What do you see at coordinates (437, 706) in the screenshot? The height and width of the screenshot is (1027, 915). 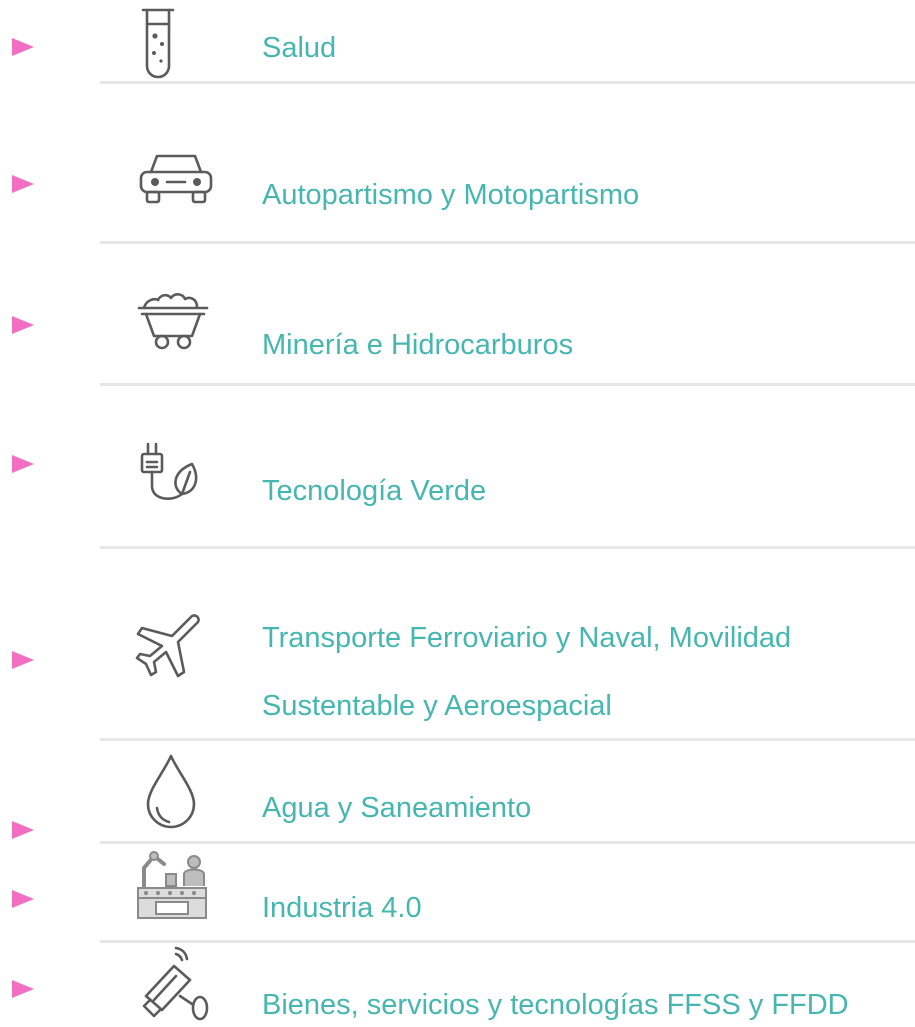 I see `category-label-line2: Sustentable y Aeroespacial` at bounding box center [437, 706].